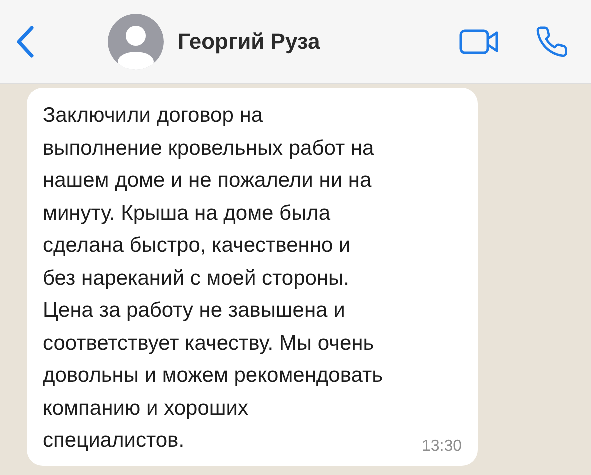 Image resolution: width=591 pixels, height=475 pixels. What do you see at coordinates (442, 447) in the screenshot?
I see `message-time: 13:30` at bounding box center [442, 447].